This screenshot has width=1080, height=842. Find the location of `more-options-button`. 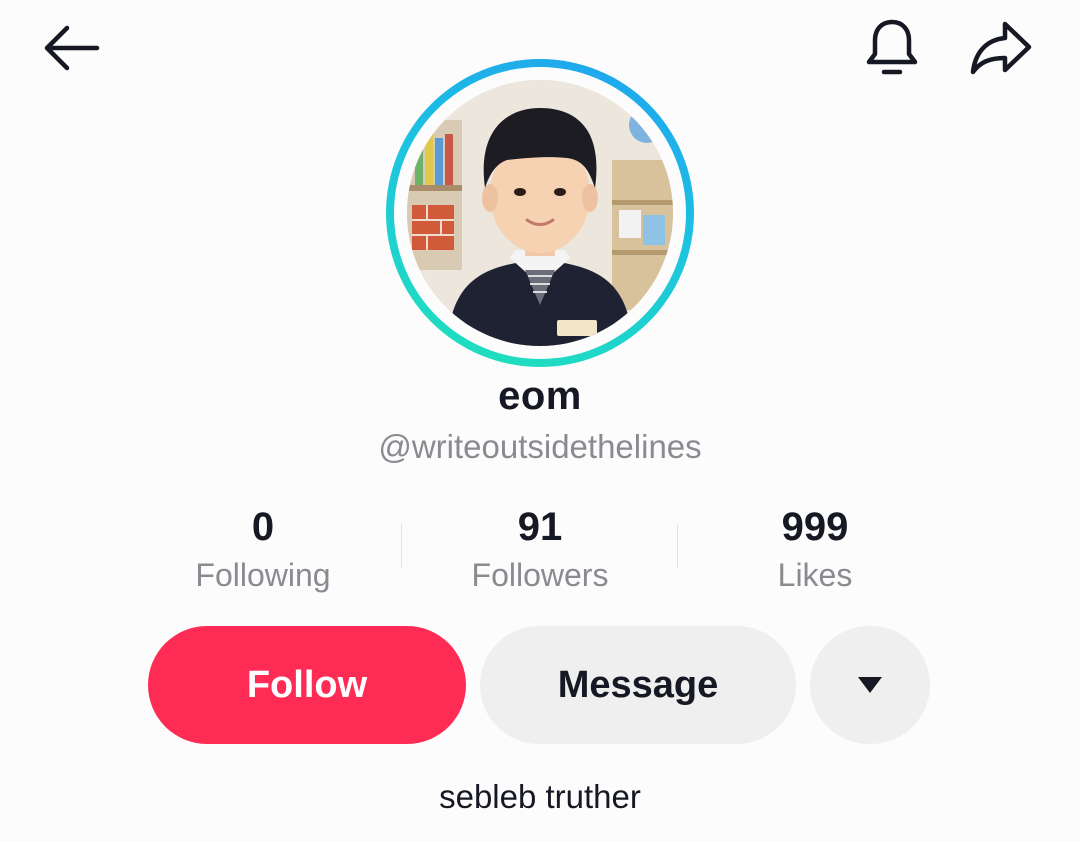

more-options-button is located at coordinates (870, 685).